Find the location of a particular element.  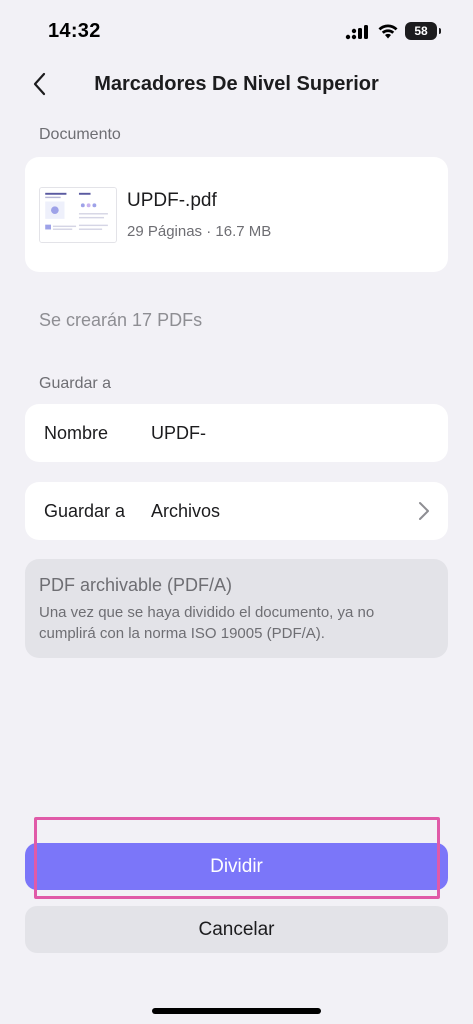

file-meta: 29 Páginas · 16.7 MB is located at coordinates (199, 231).